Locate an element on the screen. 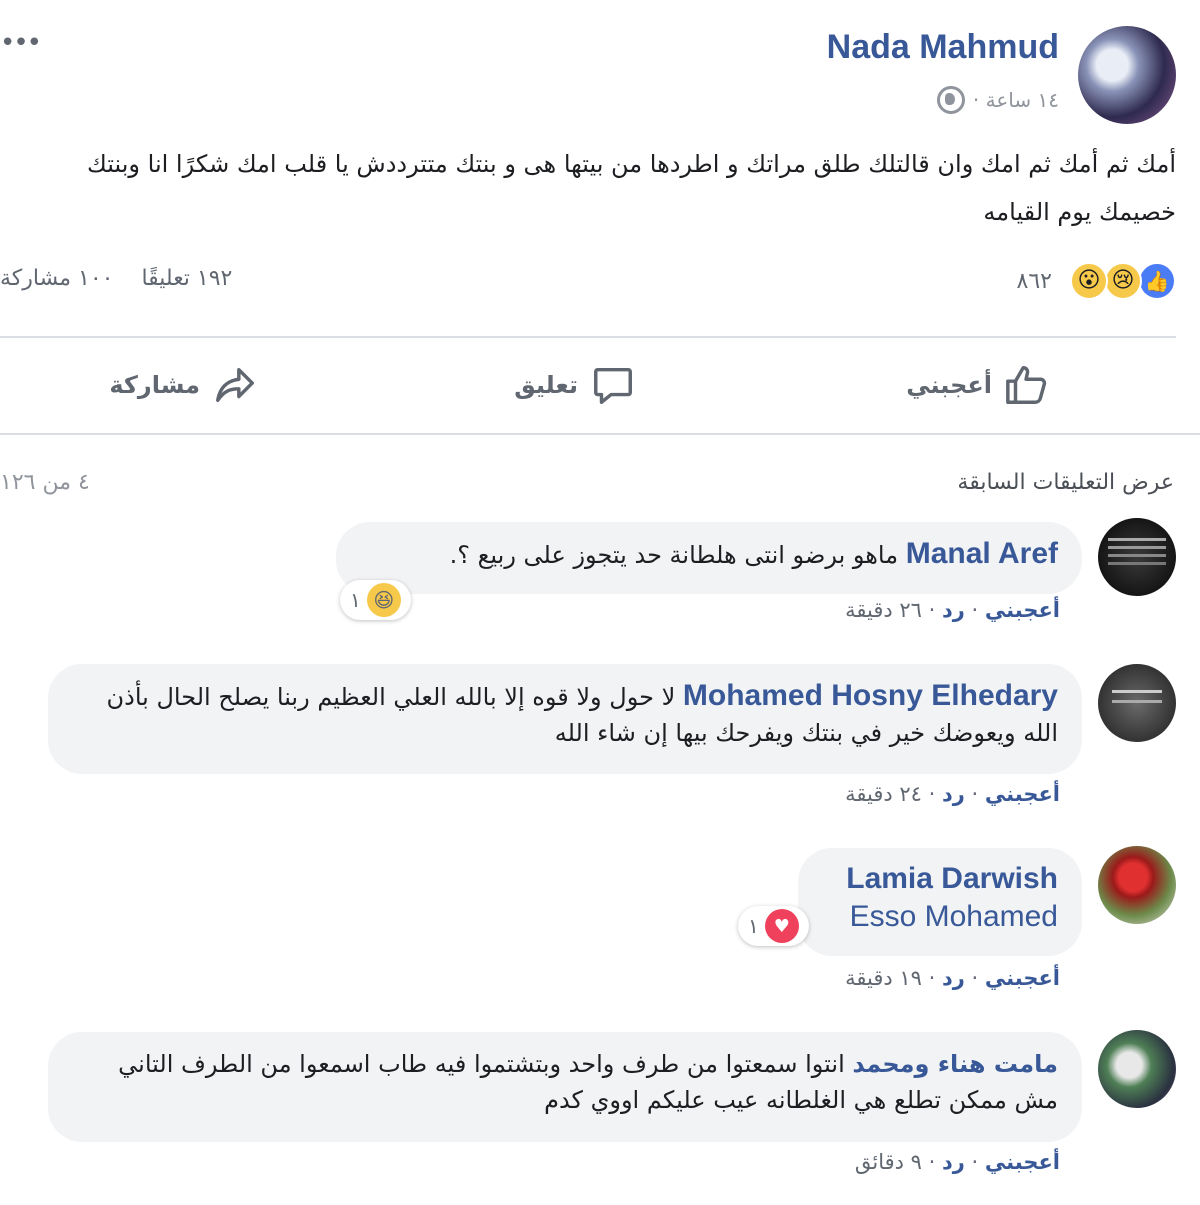 The width and height of the screenshot is (1200, 1205). comment-label: تعليق is located at coordinates (546, 385).